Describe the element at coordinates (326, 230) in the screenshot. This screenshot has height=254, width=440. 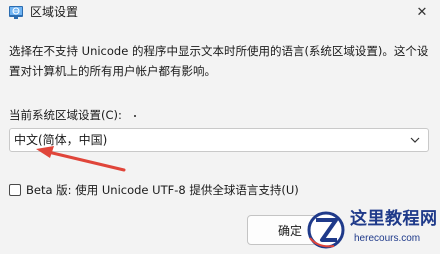
I see `watermark-logo-icon` at that location.